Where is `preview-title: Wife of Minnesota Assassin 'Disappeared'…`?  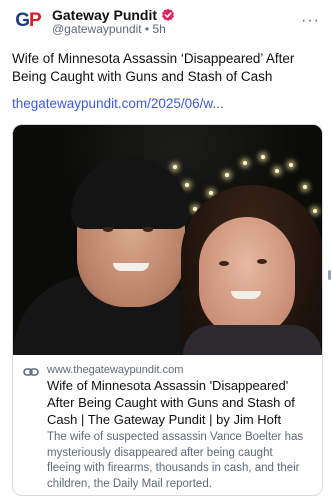 preview-title: Wife of Minnesota Assassin 'Disappeared'… is located at coordinates (181, 402).